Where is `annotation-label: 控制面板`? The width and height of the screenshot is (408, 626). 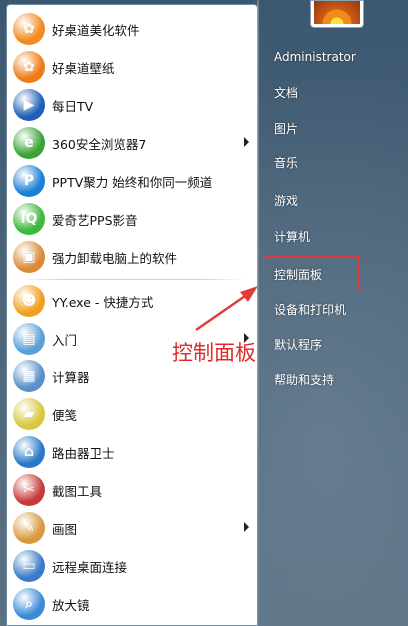
annotation-label: 控制面板 is located at coordinates (214, 353).